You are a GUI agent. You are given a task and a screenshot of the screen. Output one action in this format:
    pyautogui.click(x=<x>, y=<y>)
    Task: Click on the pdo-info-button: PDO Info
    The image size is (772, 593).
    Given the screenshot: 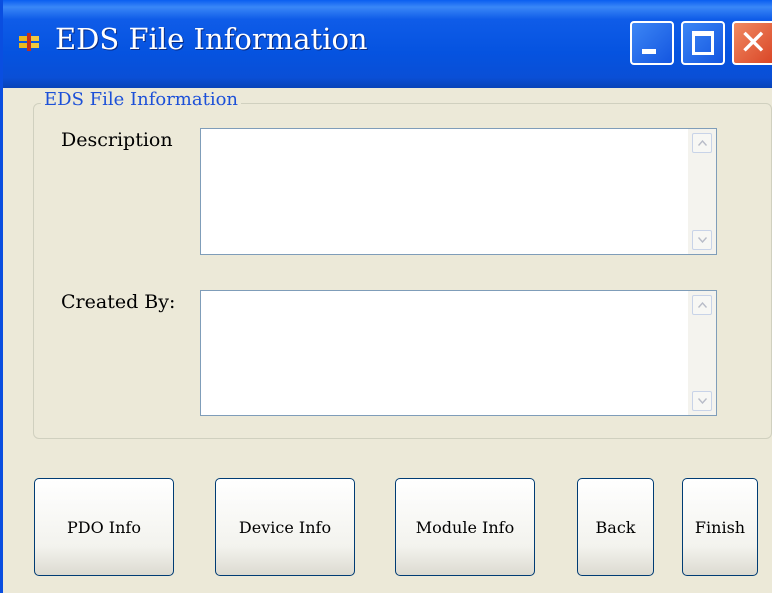 What is the action you would take?
    pyautogui.click(x=104, y=527)
    